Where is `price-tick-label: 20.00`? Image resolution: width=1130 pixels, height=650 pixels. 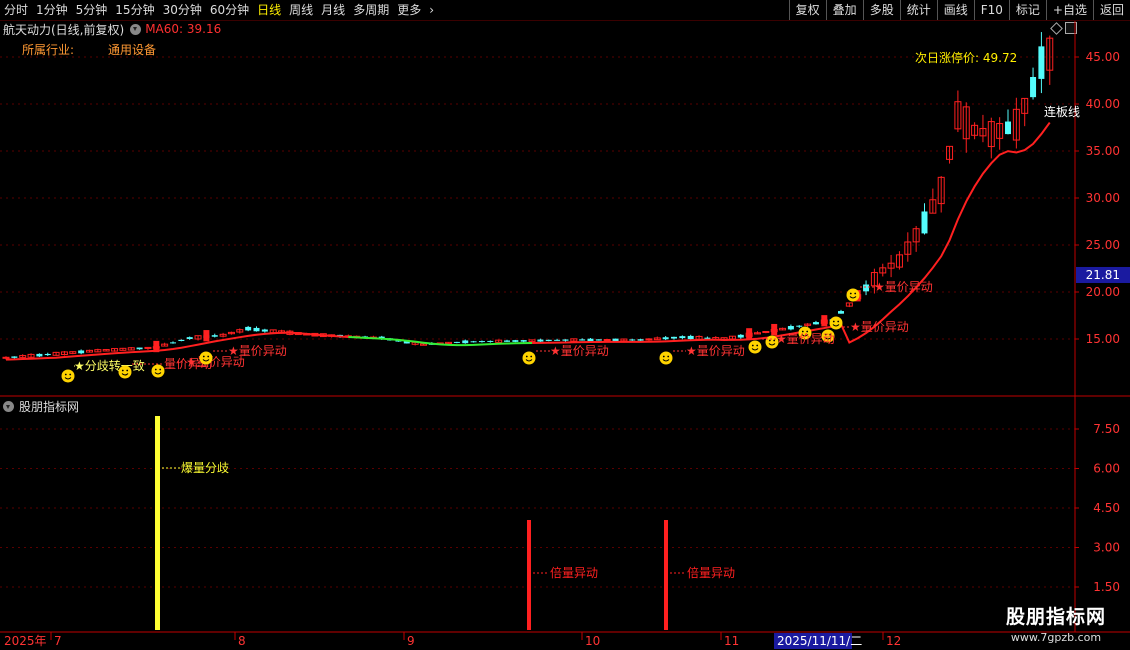 price-tick-label: 20.00 is located at coordinates (1103, 292).